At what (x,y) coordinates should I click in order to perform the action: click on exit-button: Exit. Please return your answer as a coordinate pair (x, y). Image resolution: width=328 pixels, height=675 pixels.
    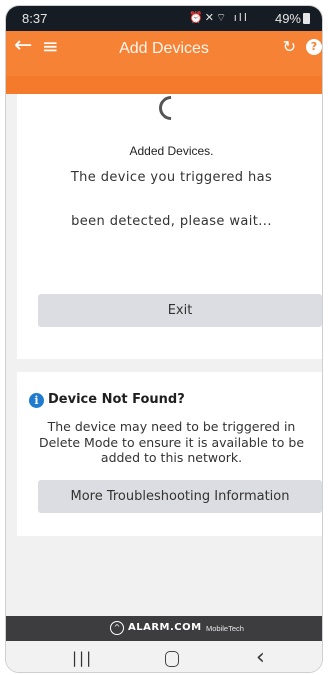
    Looking at the image, I should click on (180, 310).